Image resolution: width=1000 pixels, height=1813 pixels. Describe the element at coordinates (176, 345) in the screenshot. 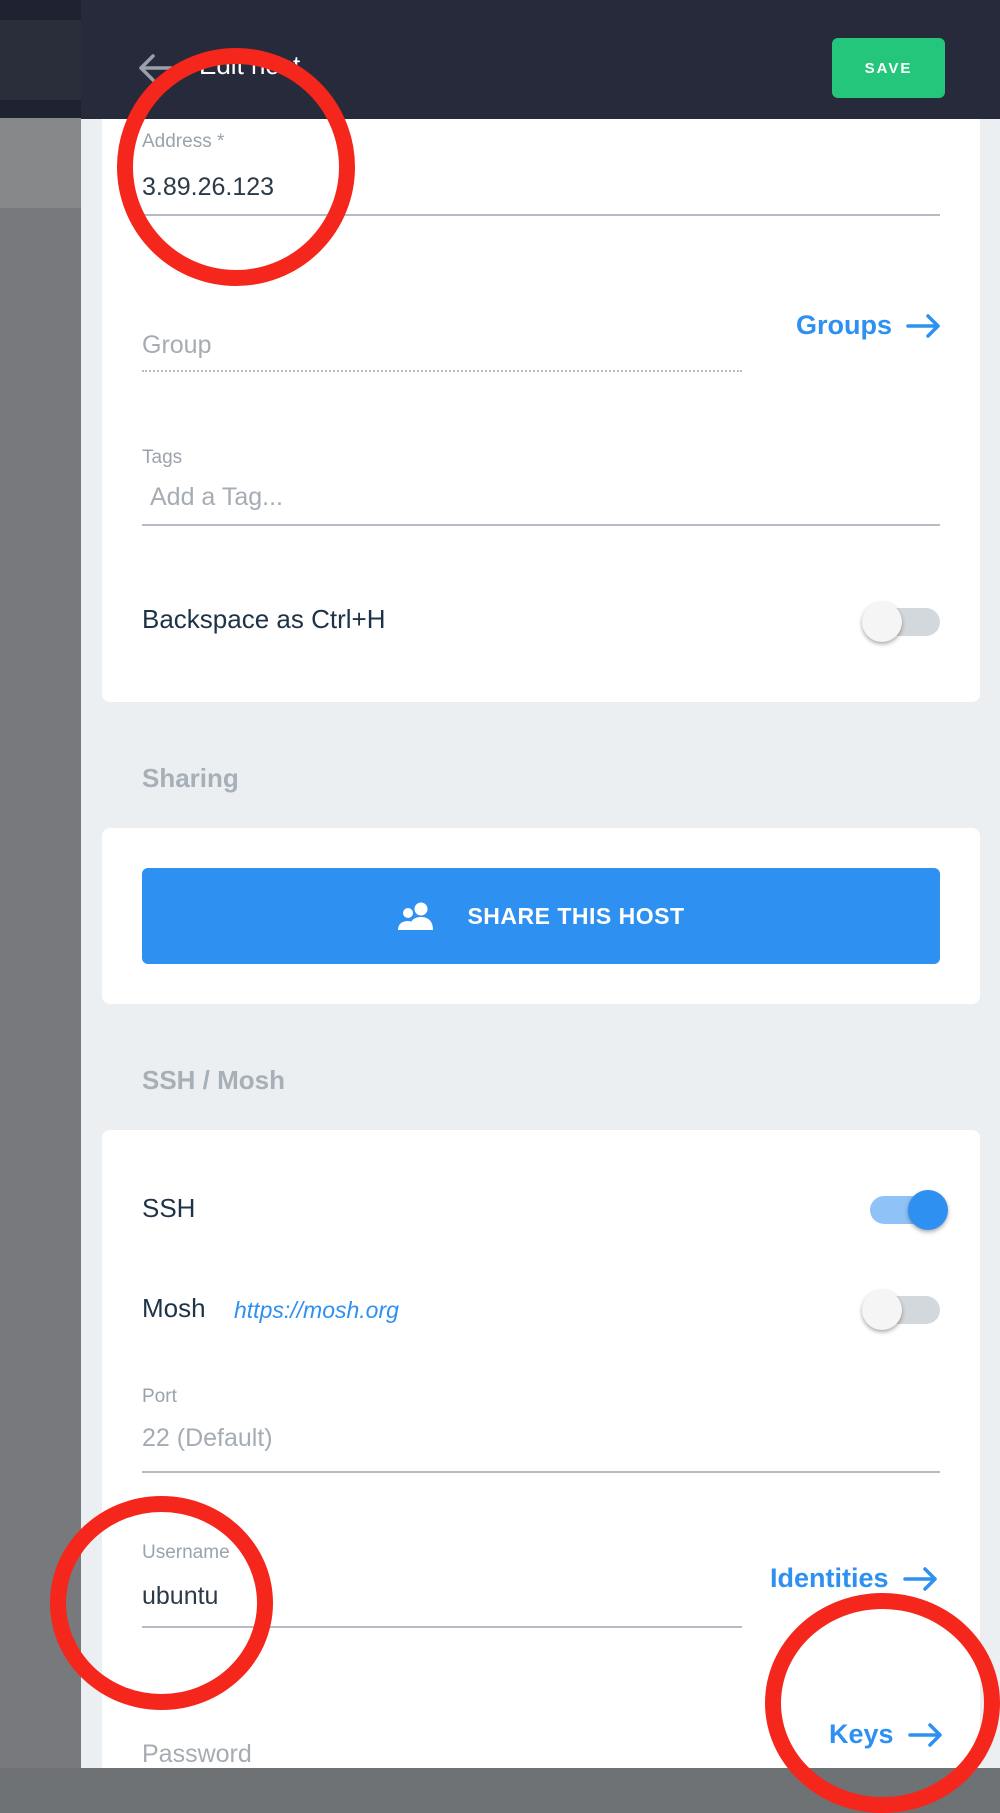

I see `group-field: Group` at that location.